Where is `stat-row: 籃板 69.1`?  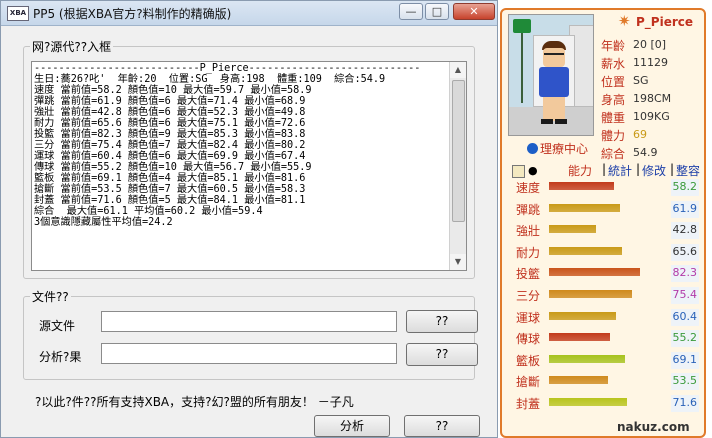 stat-row: 籃板 69.1 is located at coordinates (605, 360).